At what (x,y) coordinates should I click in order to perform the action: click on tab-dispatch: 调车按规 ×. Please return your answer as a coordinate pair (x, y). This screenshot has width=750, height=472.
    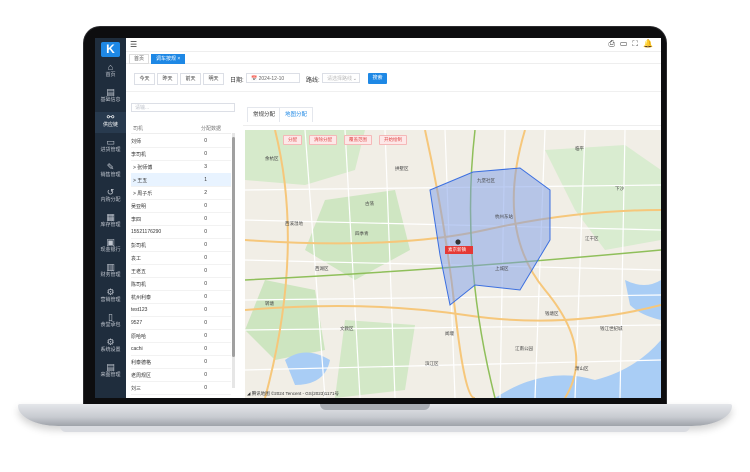
    Looking at the image, I should click on (168, 59).